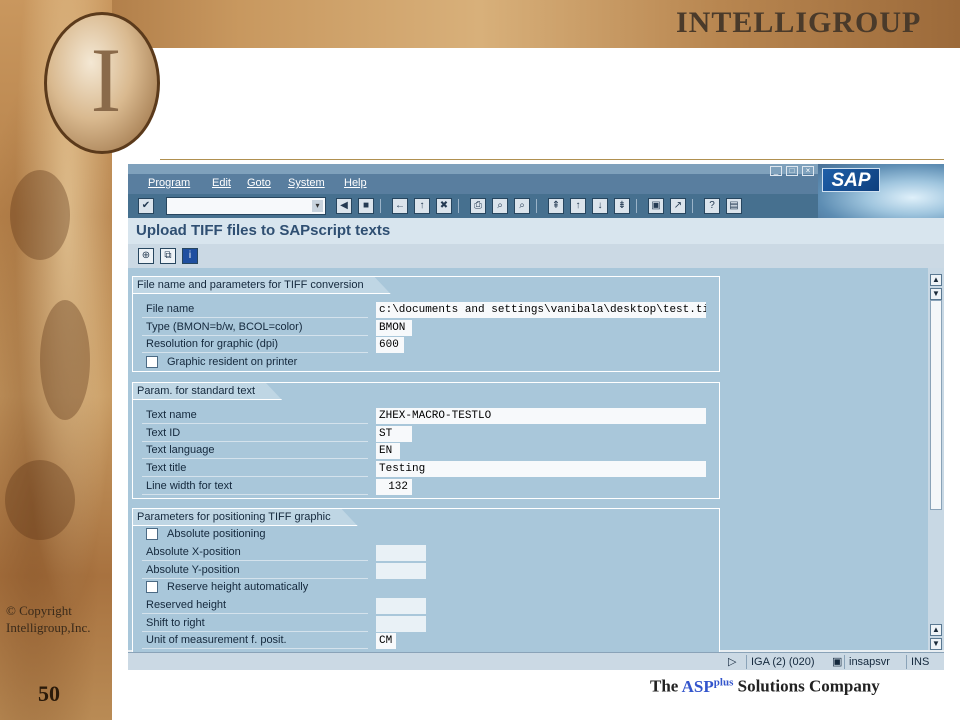 Image resolution: width=960 pixels, height=720 pixels. I want to click on divider, so click(552, 159).